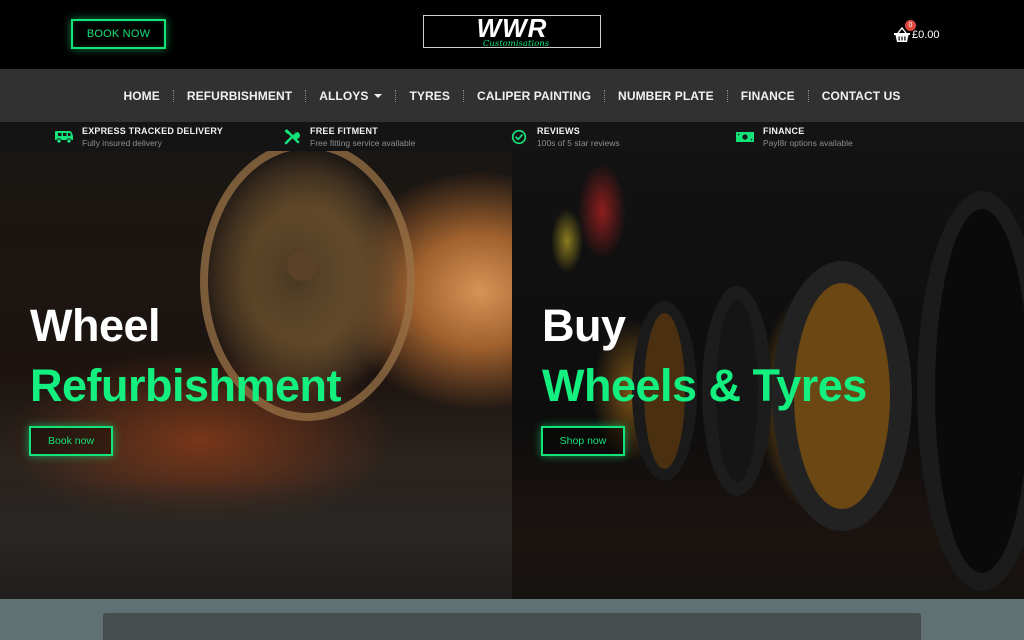  What do you see at coordinates (344, 95) in the screenshot?
I see `nav-label: ALLOYS` at bounding box center [344, 95].